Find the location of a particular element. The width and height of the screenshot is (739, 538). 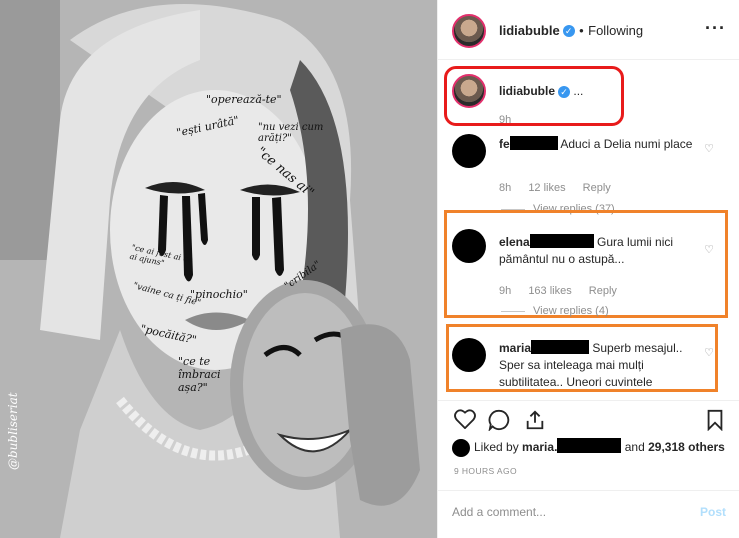

comment-input is located at coordinates (567, 512).